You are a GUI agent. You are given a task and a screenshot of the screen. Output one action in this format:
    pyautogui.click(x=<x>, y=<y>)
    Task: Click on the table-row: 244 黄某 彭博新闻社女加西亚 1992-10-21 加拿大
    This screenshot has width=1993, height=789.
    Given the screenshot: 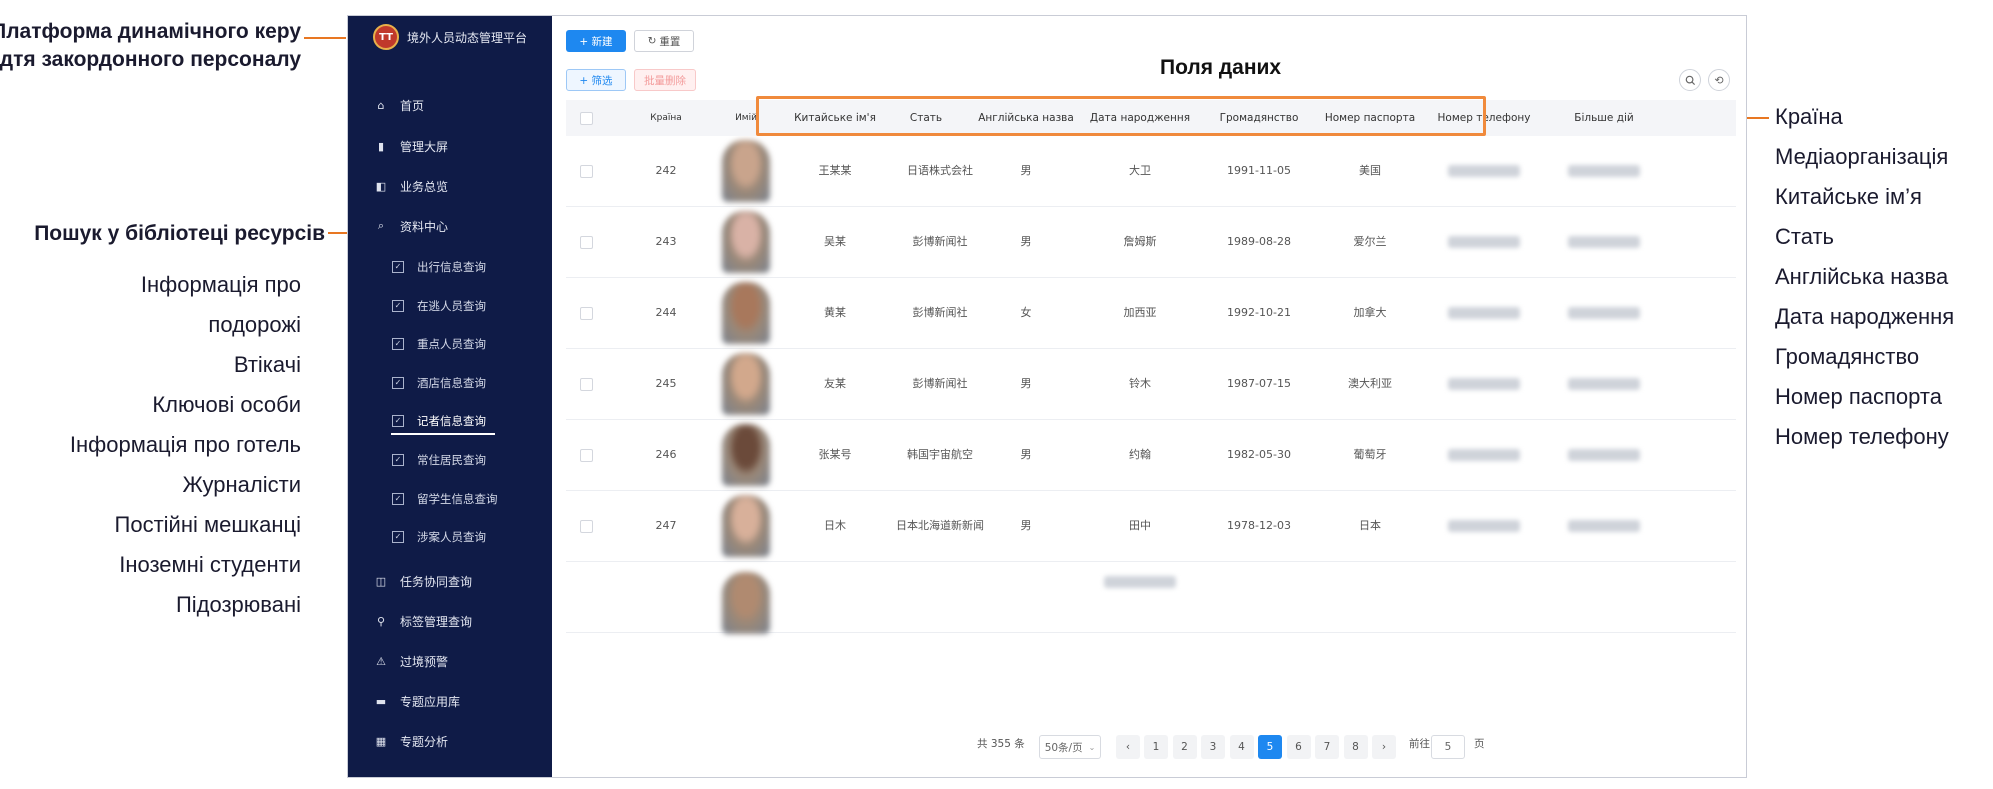 What is the action you would take?
    pyautogui.click(x=1151, y=313)
    